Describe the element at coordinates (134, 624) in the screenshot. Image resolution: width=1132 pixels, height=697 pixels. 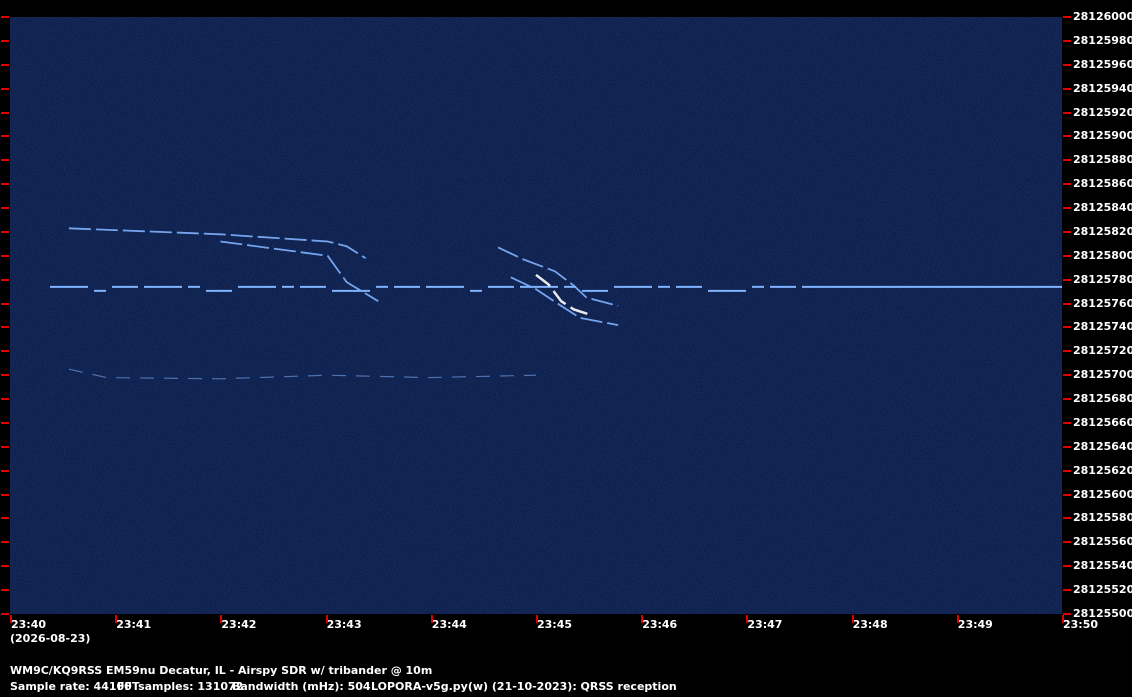
I see `time-tick-label: 23:41` at that location.